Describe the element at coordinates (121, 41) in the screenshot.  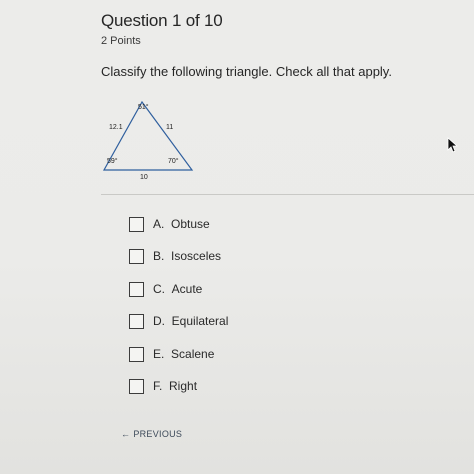
I see `question-points: 2 Points` at that location.